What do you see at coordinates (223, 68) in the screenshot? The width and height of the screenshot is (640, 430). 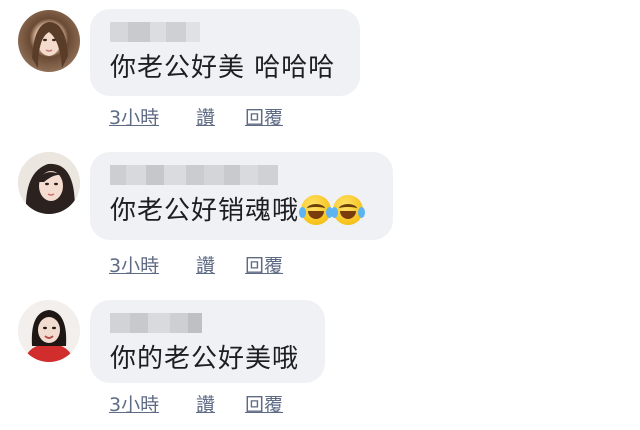 I see `comment-text: 你老公好美 哈哈哈` at bounding box center [223, 68].